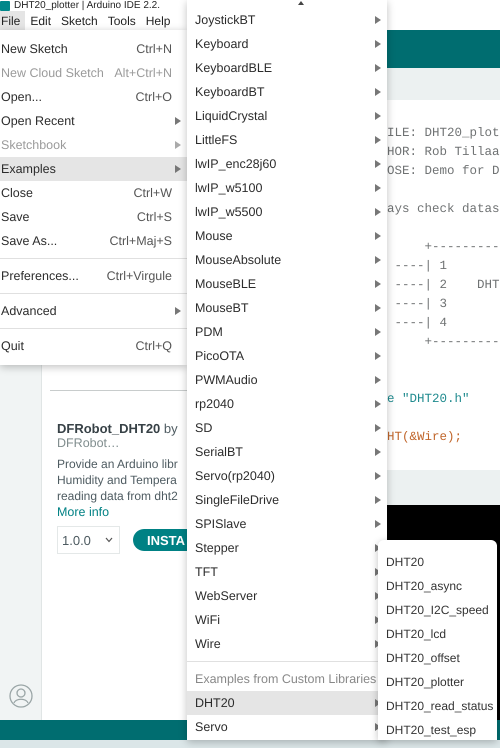  What do you see at coordinates (287, 428) in the screenshot?
I see `menu-item: SD` at bounding box center [287, 428].